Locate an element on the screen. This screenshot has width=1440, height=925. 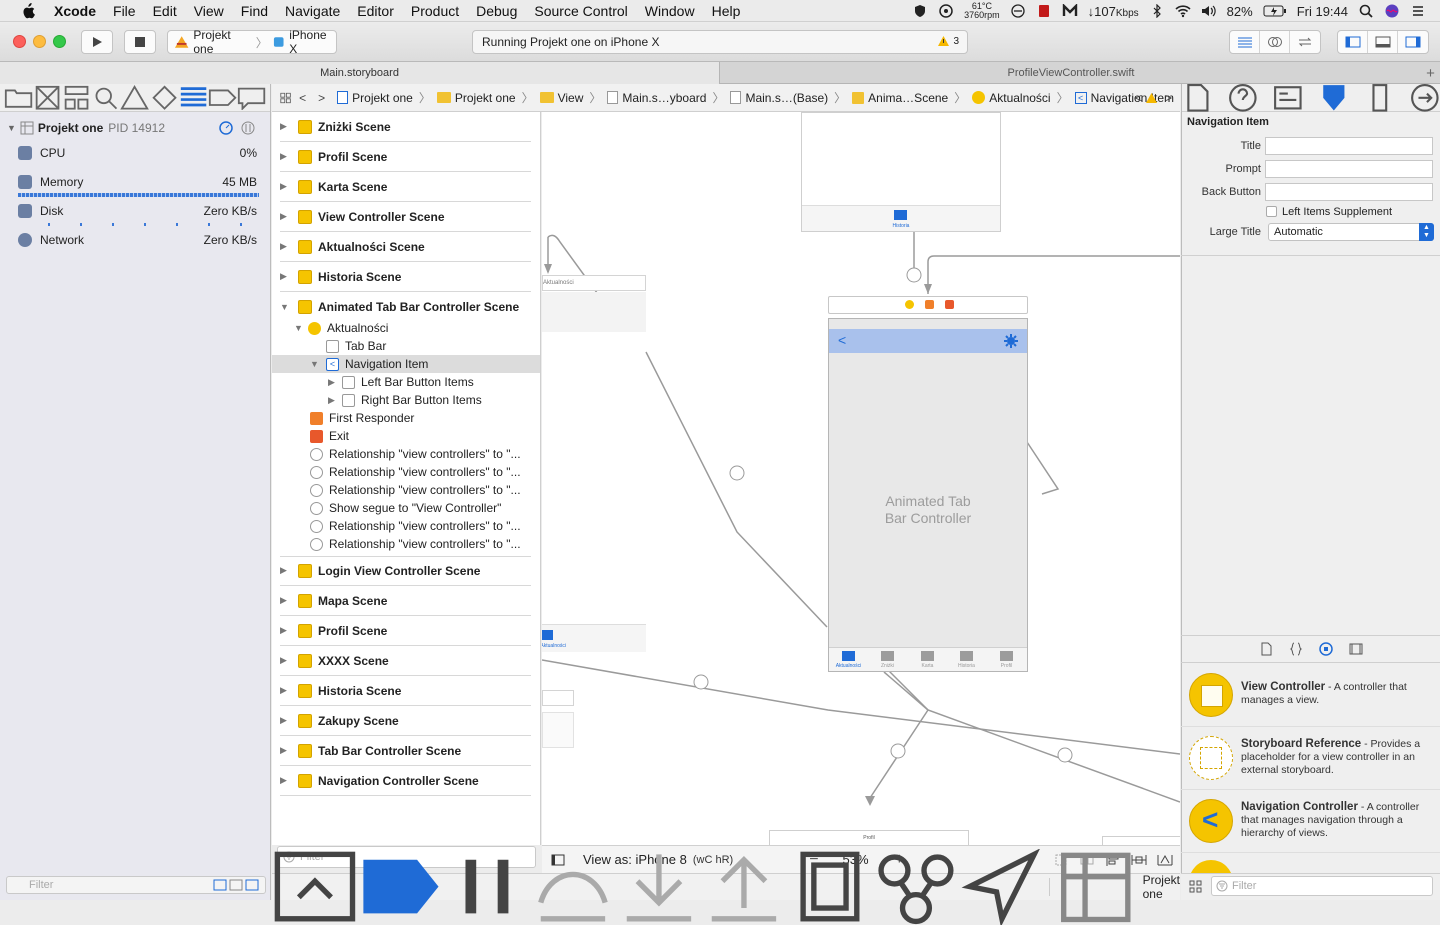
outline-scene: ▶Zakupy Scene is located at coordinates (405, 721).